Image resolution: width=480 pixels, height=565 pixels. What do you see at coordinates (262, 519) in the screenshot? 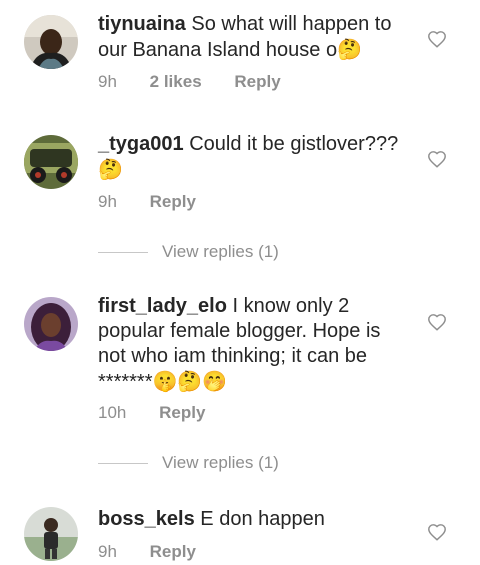
I see `comment-body: E don happen` at bounding box center [262, 519].